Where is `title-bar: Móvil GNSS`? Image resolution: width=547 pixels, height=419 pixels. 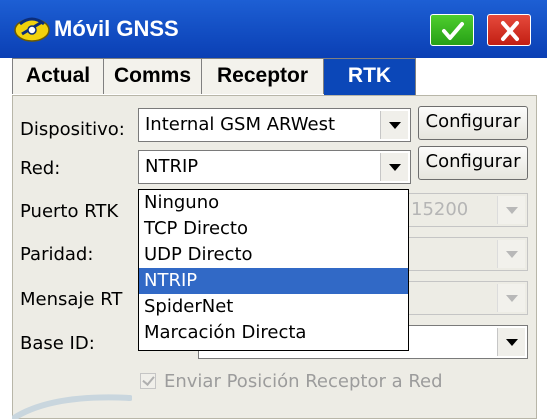 title-bar: Móvil GNSS is located at coordinates (273, 29).